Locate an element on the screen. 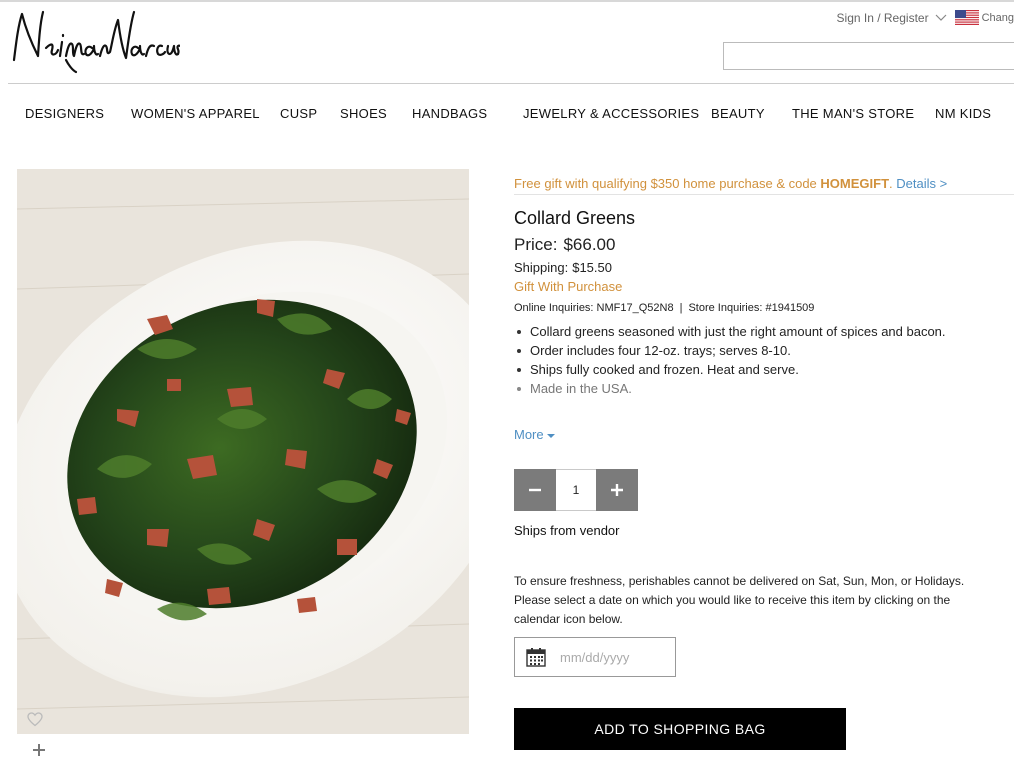 This screenshot has height=760, width=1014. nav-item-designers: DESIGNERS is located at coordinates (64, 113).